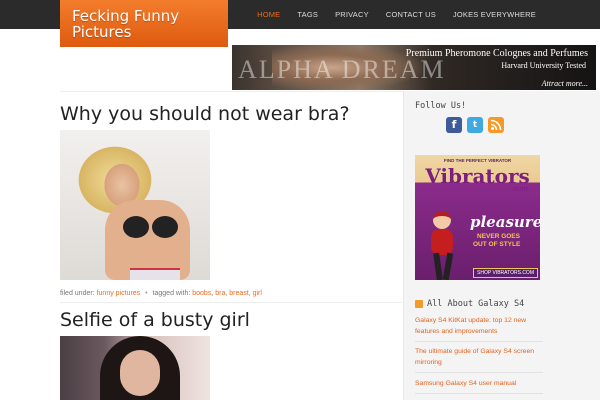 The width and height of the screenshot is (600, 400). What do you see at coordinates (119, 293) in the screenshot?
I see `category-link: funny pictures` at bounding box center [119, 293].